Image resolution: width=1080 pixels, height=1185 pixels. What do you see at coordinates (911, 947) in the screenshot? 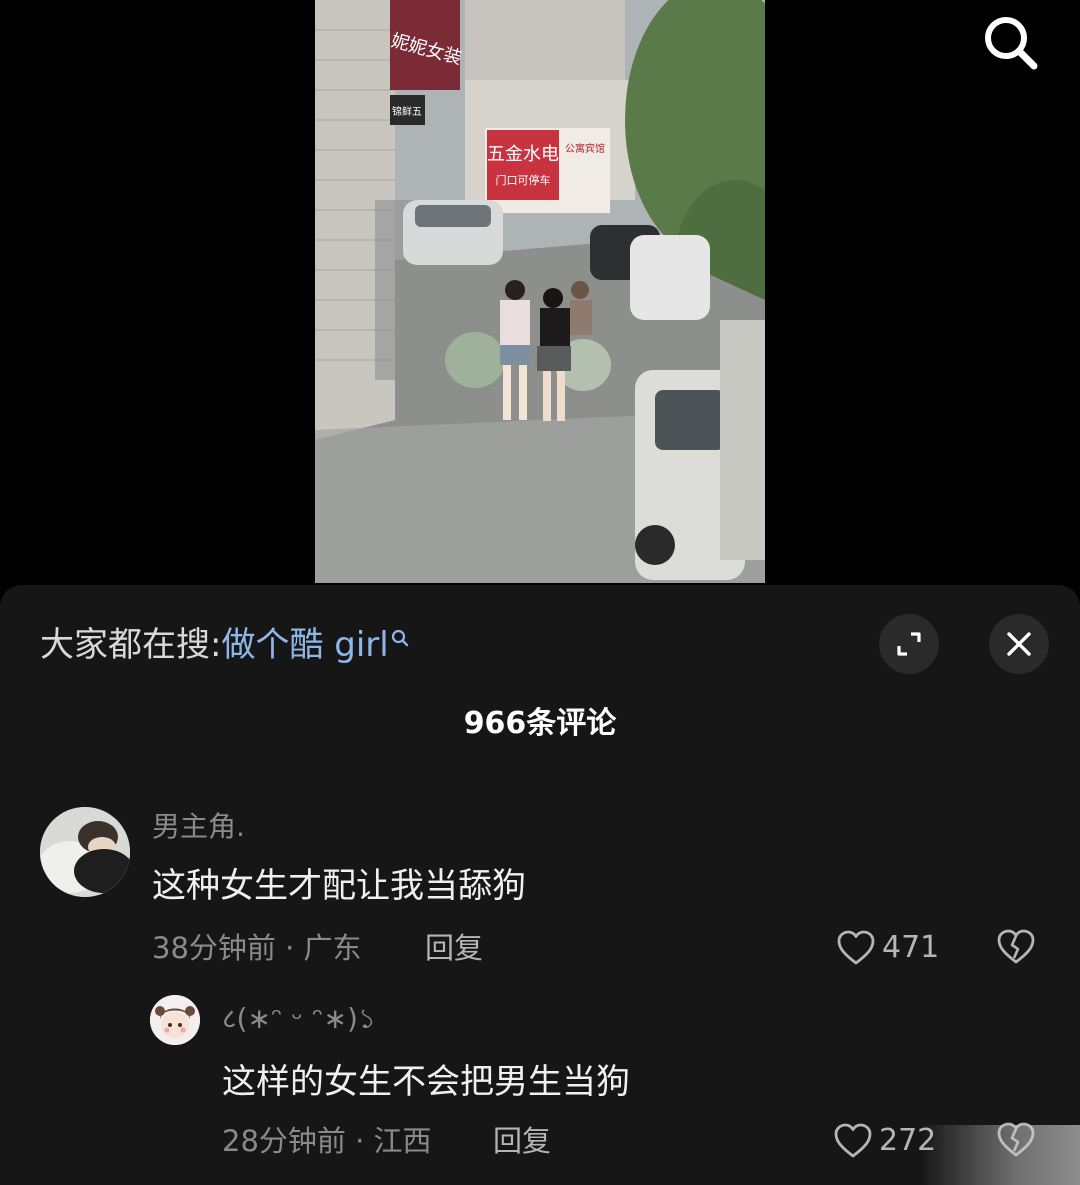
I see `like-count: 471` at bounding box center [911, 947].